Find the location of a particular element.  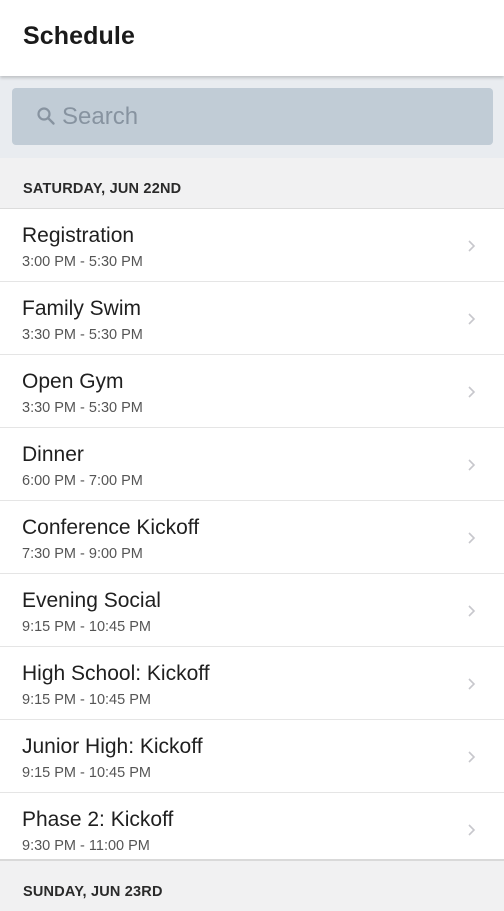

page-title: Schedule is located at coordinates (79, 36).